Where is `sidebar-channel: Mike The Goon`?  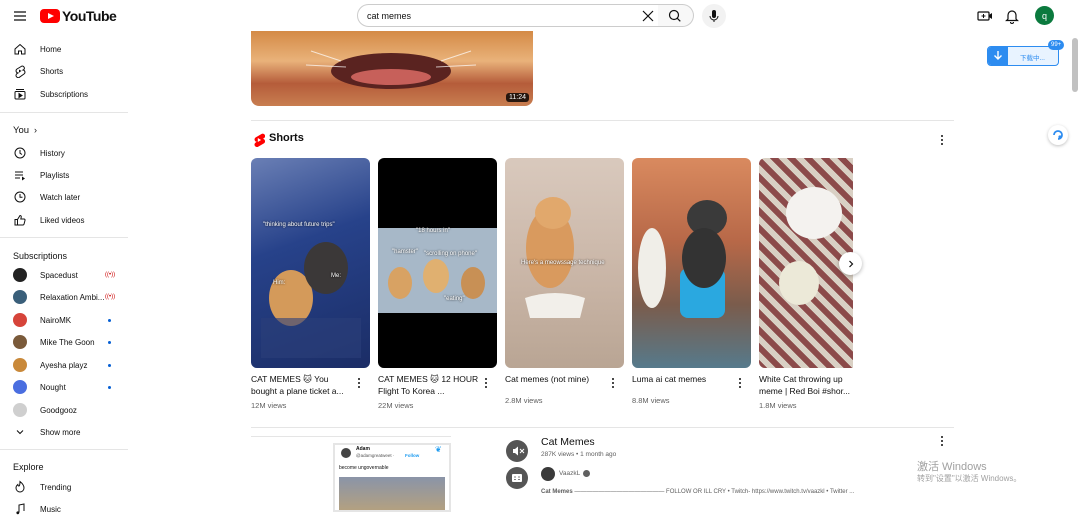
sidebar-channel: Mike The Goon is located at coordinates (64, 342).